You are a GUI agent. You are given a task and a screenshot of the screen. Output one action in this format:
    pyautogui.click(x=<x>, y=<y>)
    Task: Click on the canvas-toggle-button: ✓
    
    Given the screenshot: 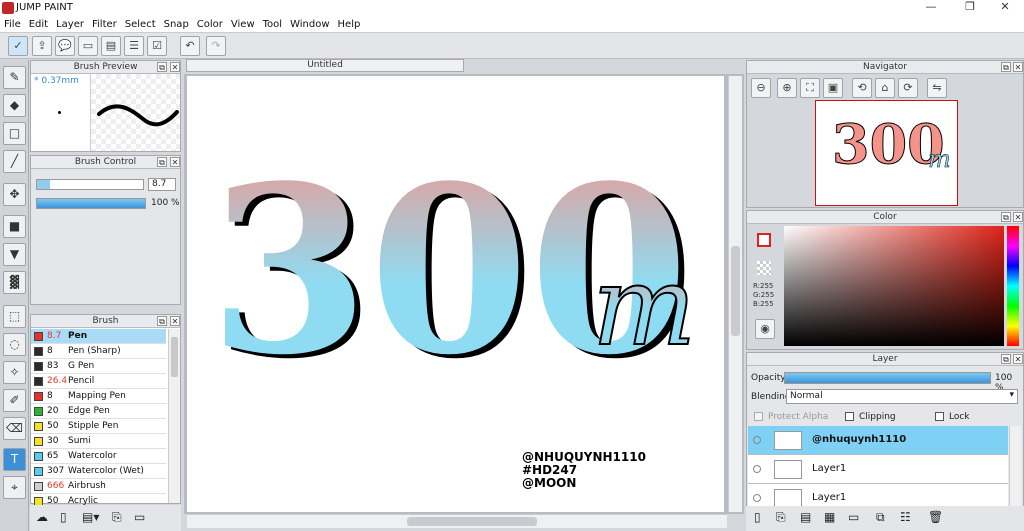 What is the action you would take?
    pyautogui.click(x=18, y=46)
    